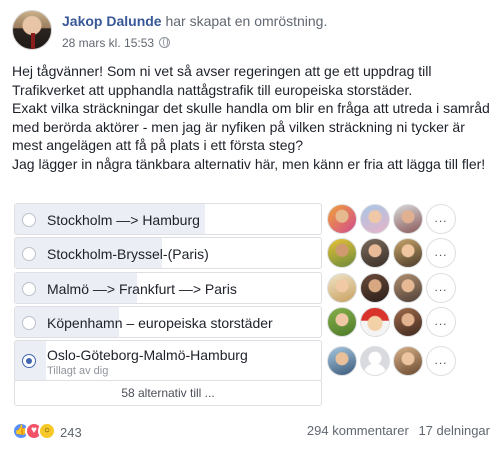 This screenshot has width=502, height=451. Describe the element at coordinates (108, 43) in the screenshot. I see `post-timestamp: 28 mars kl. 15:53` at that location.